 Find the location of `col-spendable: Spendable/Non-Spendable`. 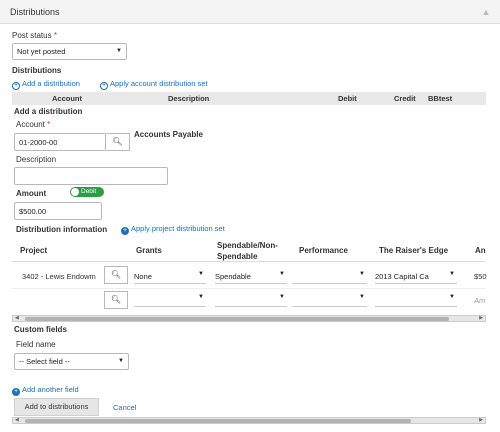

col-spendable: Spendable/Non-Spendable is located at coordinates (247, 251).